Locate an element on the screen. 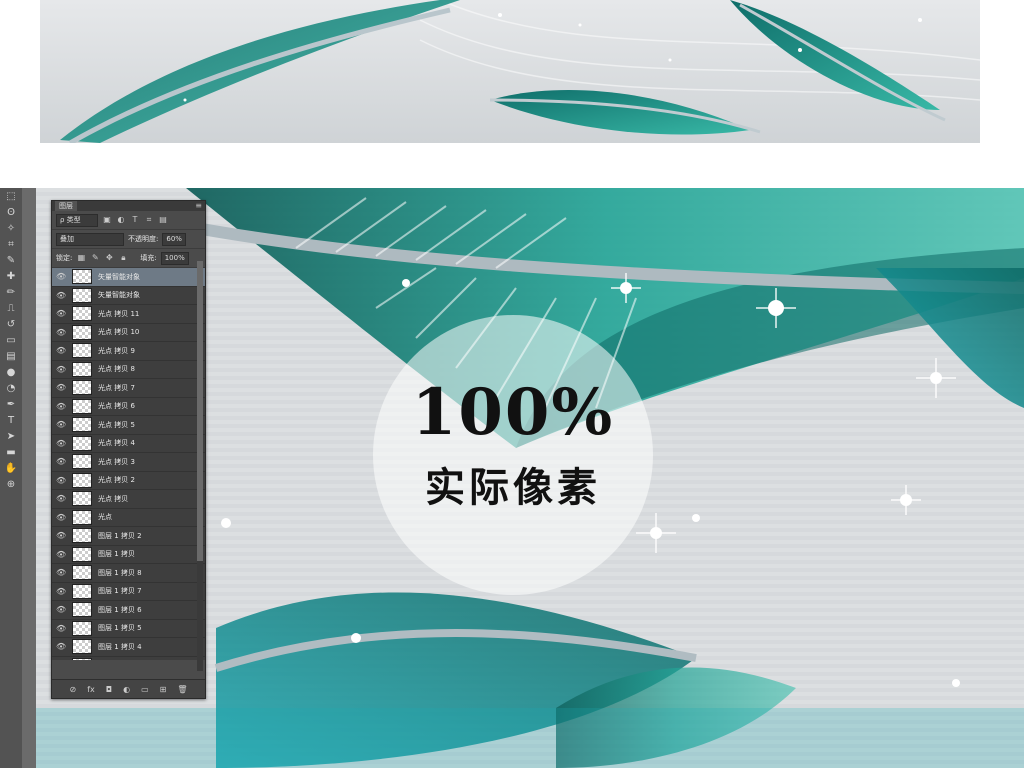  adjustment-filter-icon: ◐ is located at coordinates (121, 220).